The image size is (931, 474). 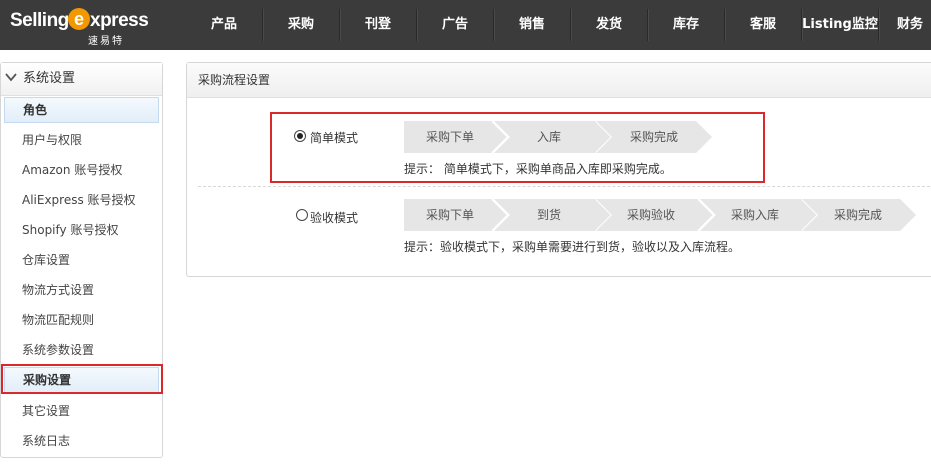 What do you see at coordinates (224, 25) in the screenshot?
I see `nav-item-products: 产品` at bounding box center [224, 25].